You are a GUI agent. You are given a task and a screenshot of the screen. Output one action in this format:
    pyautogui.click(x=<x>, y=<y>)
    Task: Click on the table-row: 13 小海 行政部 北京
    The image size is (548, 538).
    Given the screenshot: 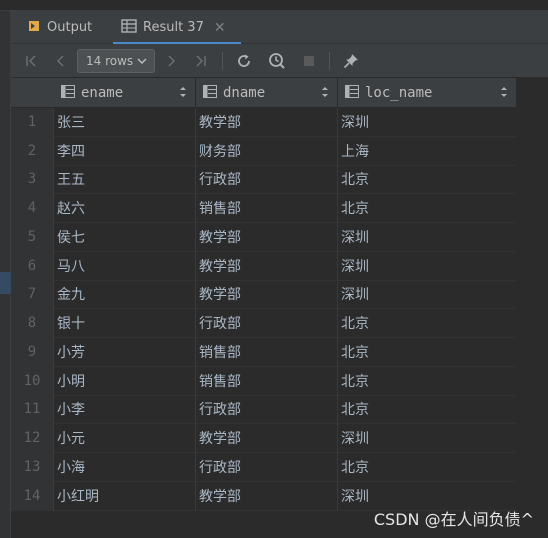 What is the action you would take?
    pyautogui.click(x=263, y=467)
    